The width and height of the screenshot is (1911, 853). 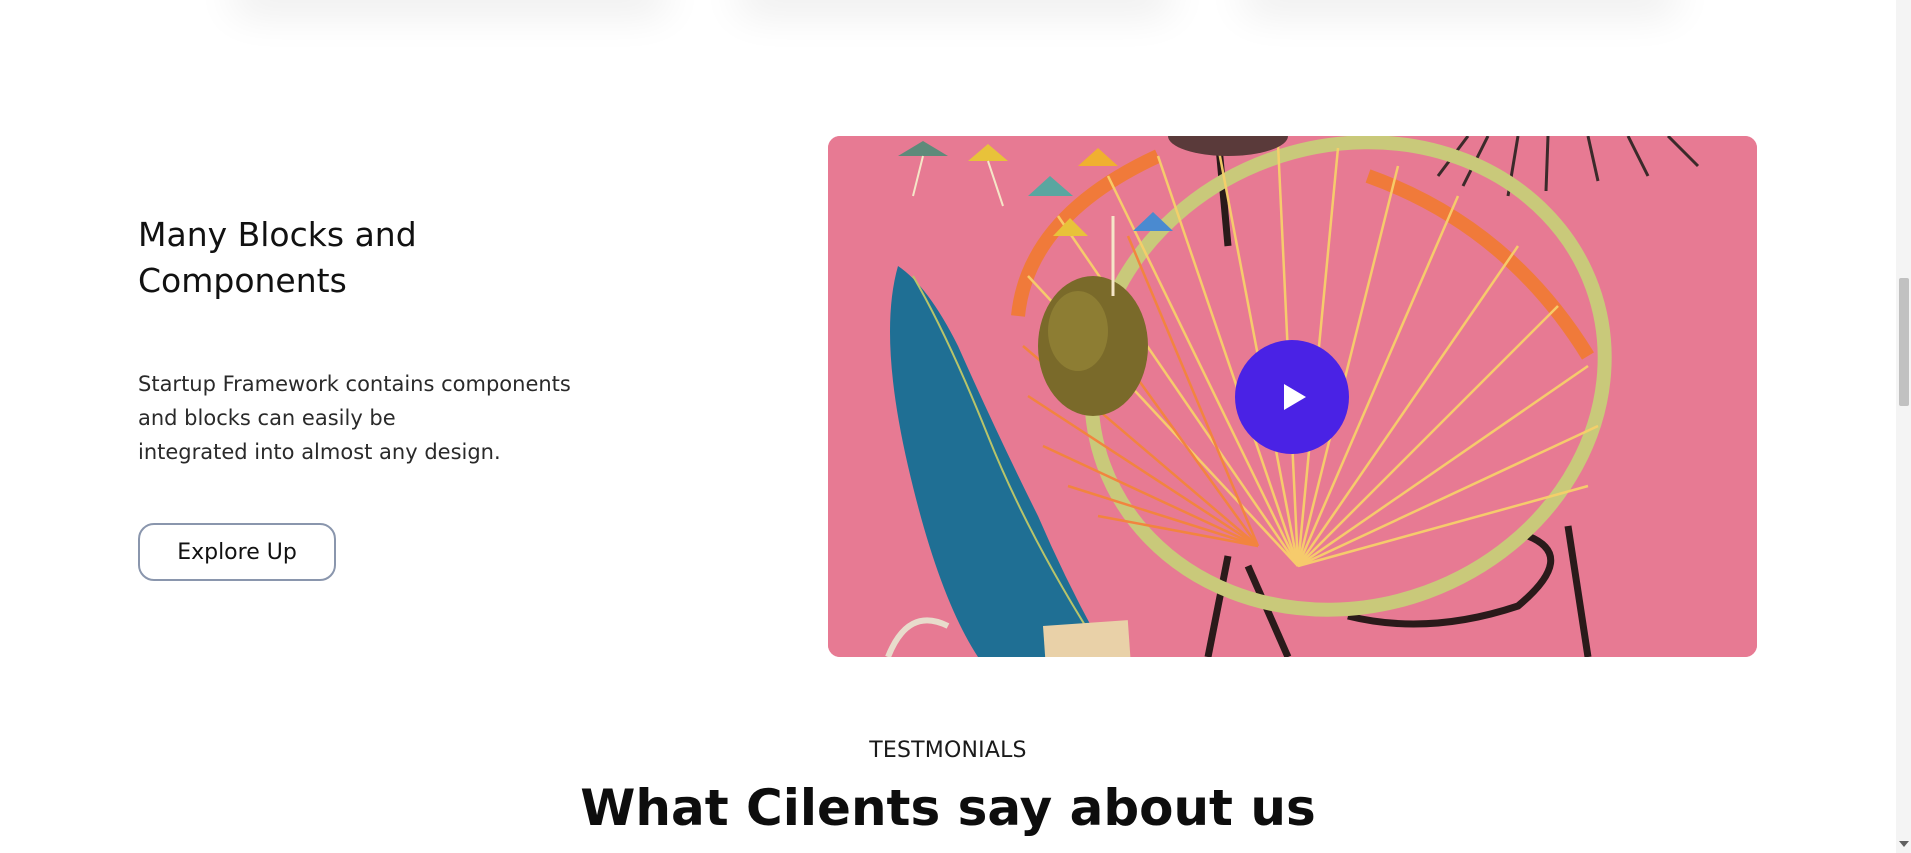 I want to click on feature-description-line: integrated into almost any design., so click(x=319, y=452).